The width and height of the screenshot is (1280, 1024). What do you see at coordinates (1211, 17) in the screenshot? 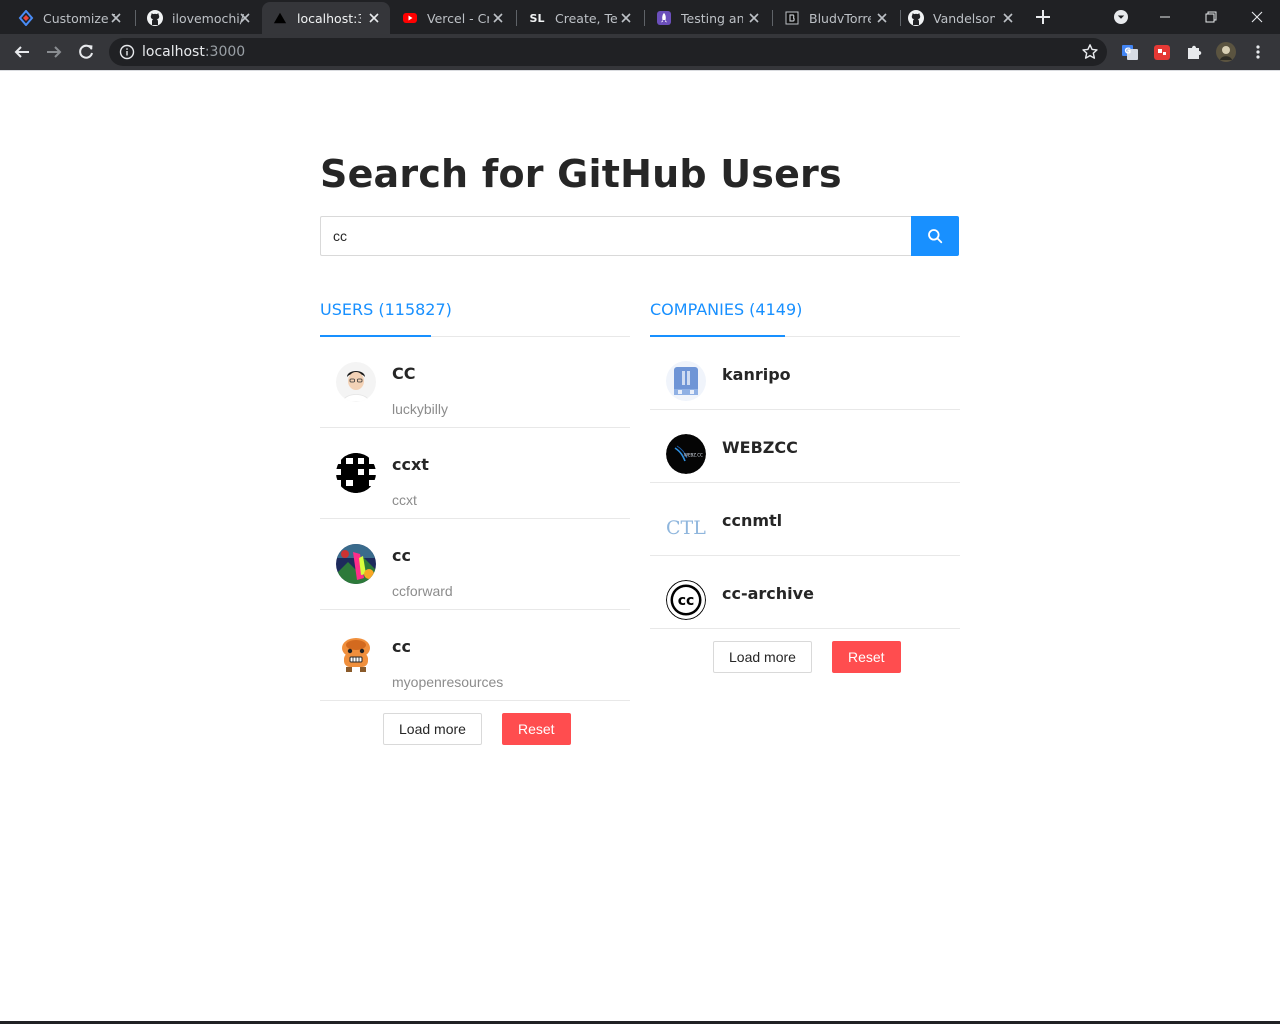
I see `restore-button` at bounding box center [1211, 17].